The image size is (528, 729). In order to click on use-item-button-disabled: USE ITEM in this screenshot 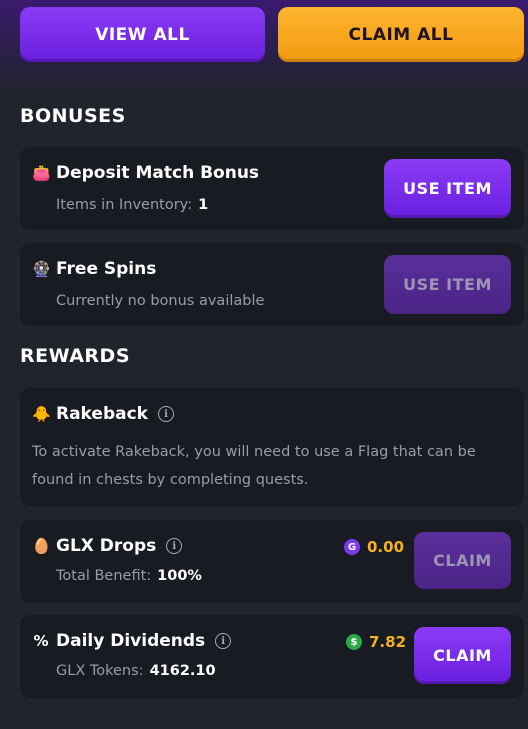, I will do `click(447, 284)`.